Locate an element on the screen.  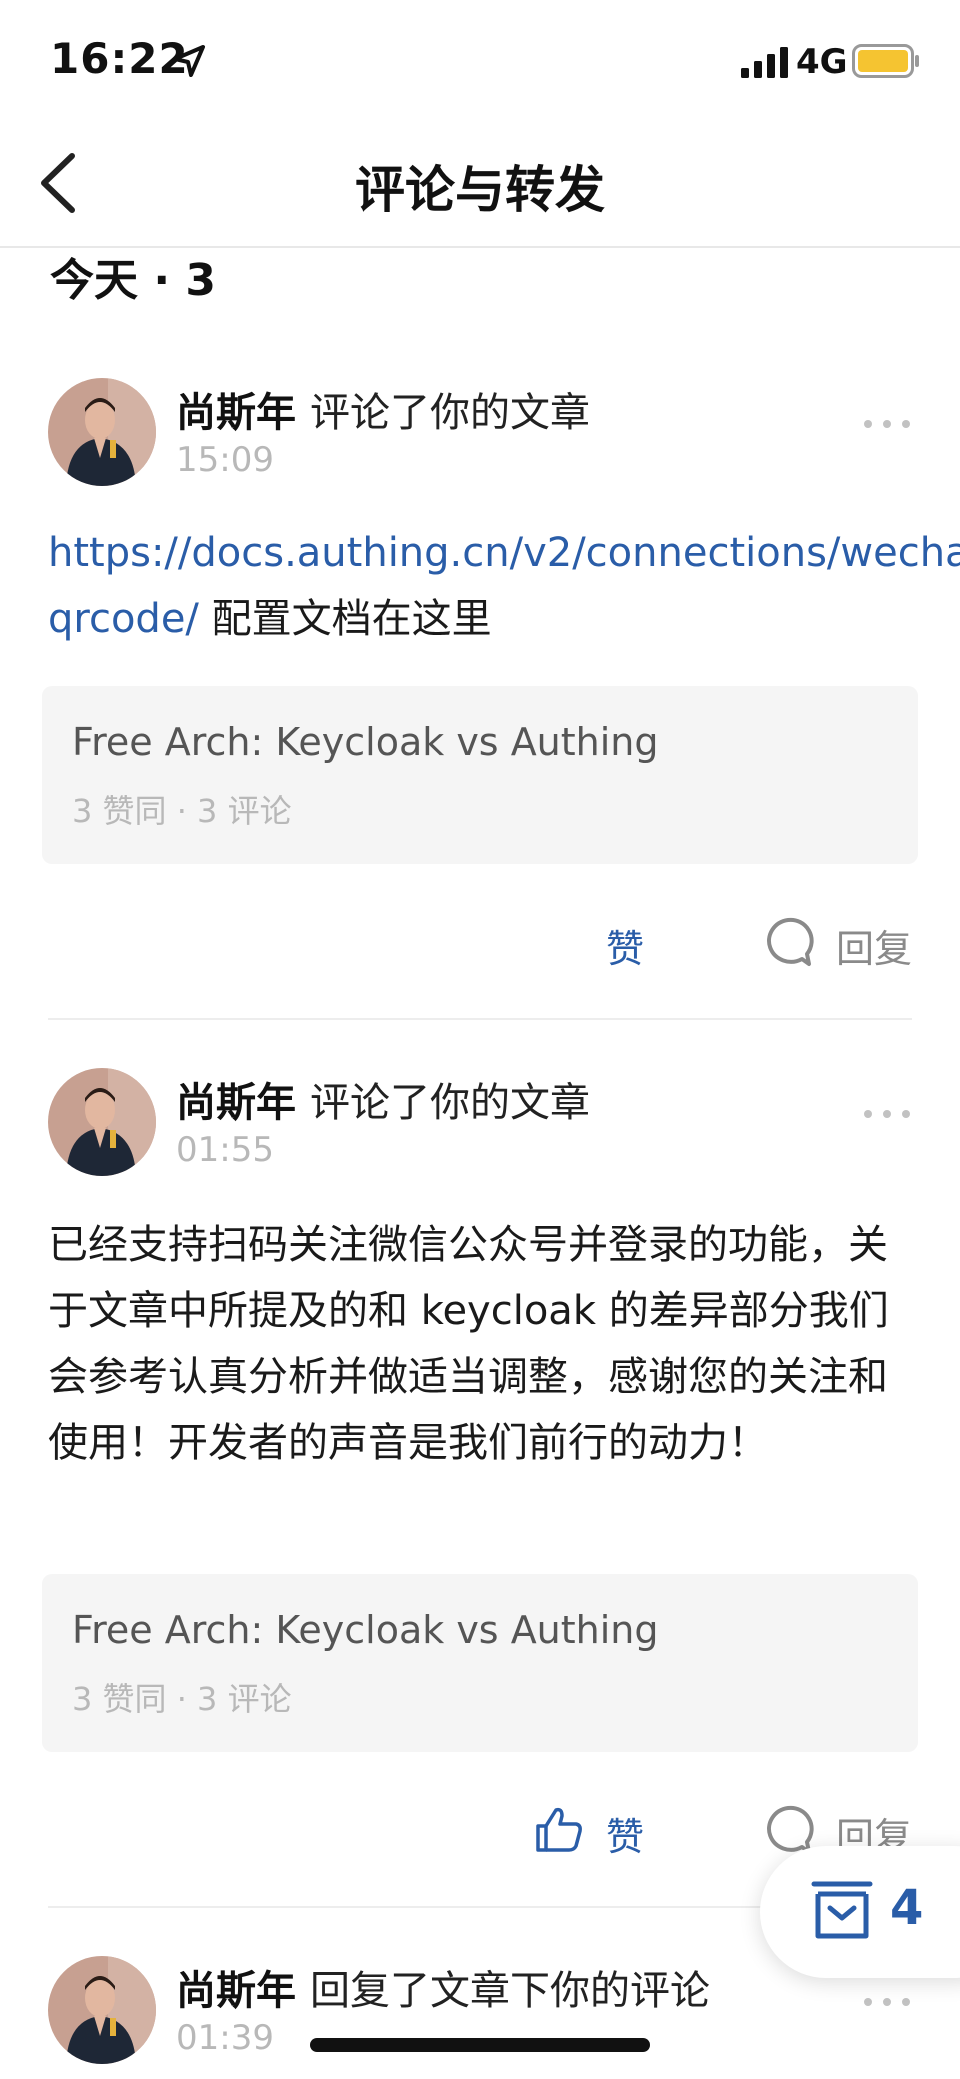
location-arrow-icon is located at coordinates (189, 61).